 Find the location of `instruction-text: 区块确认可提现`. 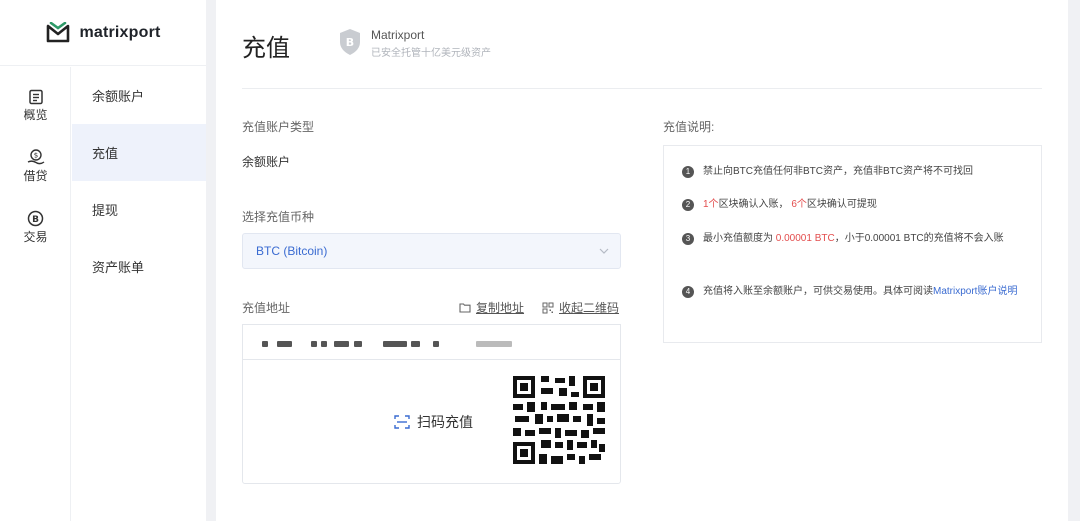

instruction-text: 区块确认可提现 is located at coordinates (841, 204).